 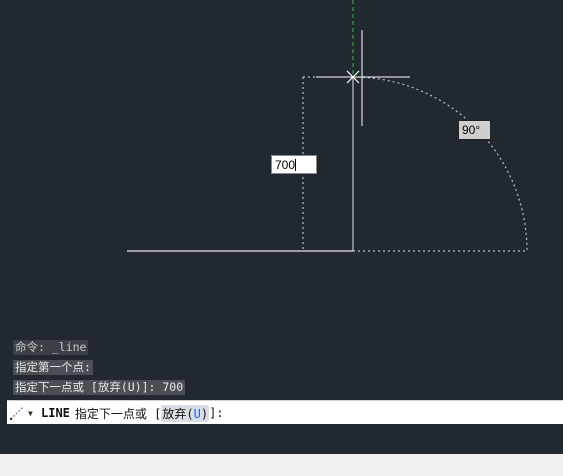 I want to click on status-bar, so click(x=281, y=465).